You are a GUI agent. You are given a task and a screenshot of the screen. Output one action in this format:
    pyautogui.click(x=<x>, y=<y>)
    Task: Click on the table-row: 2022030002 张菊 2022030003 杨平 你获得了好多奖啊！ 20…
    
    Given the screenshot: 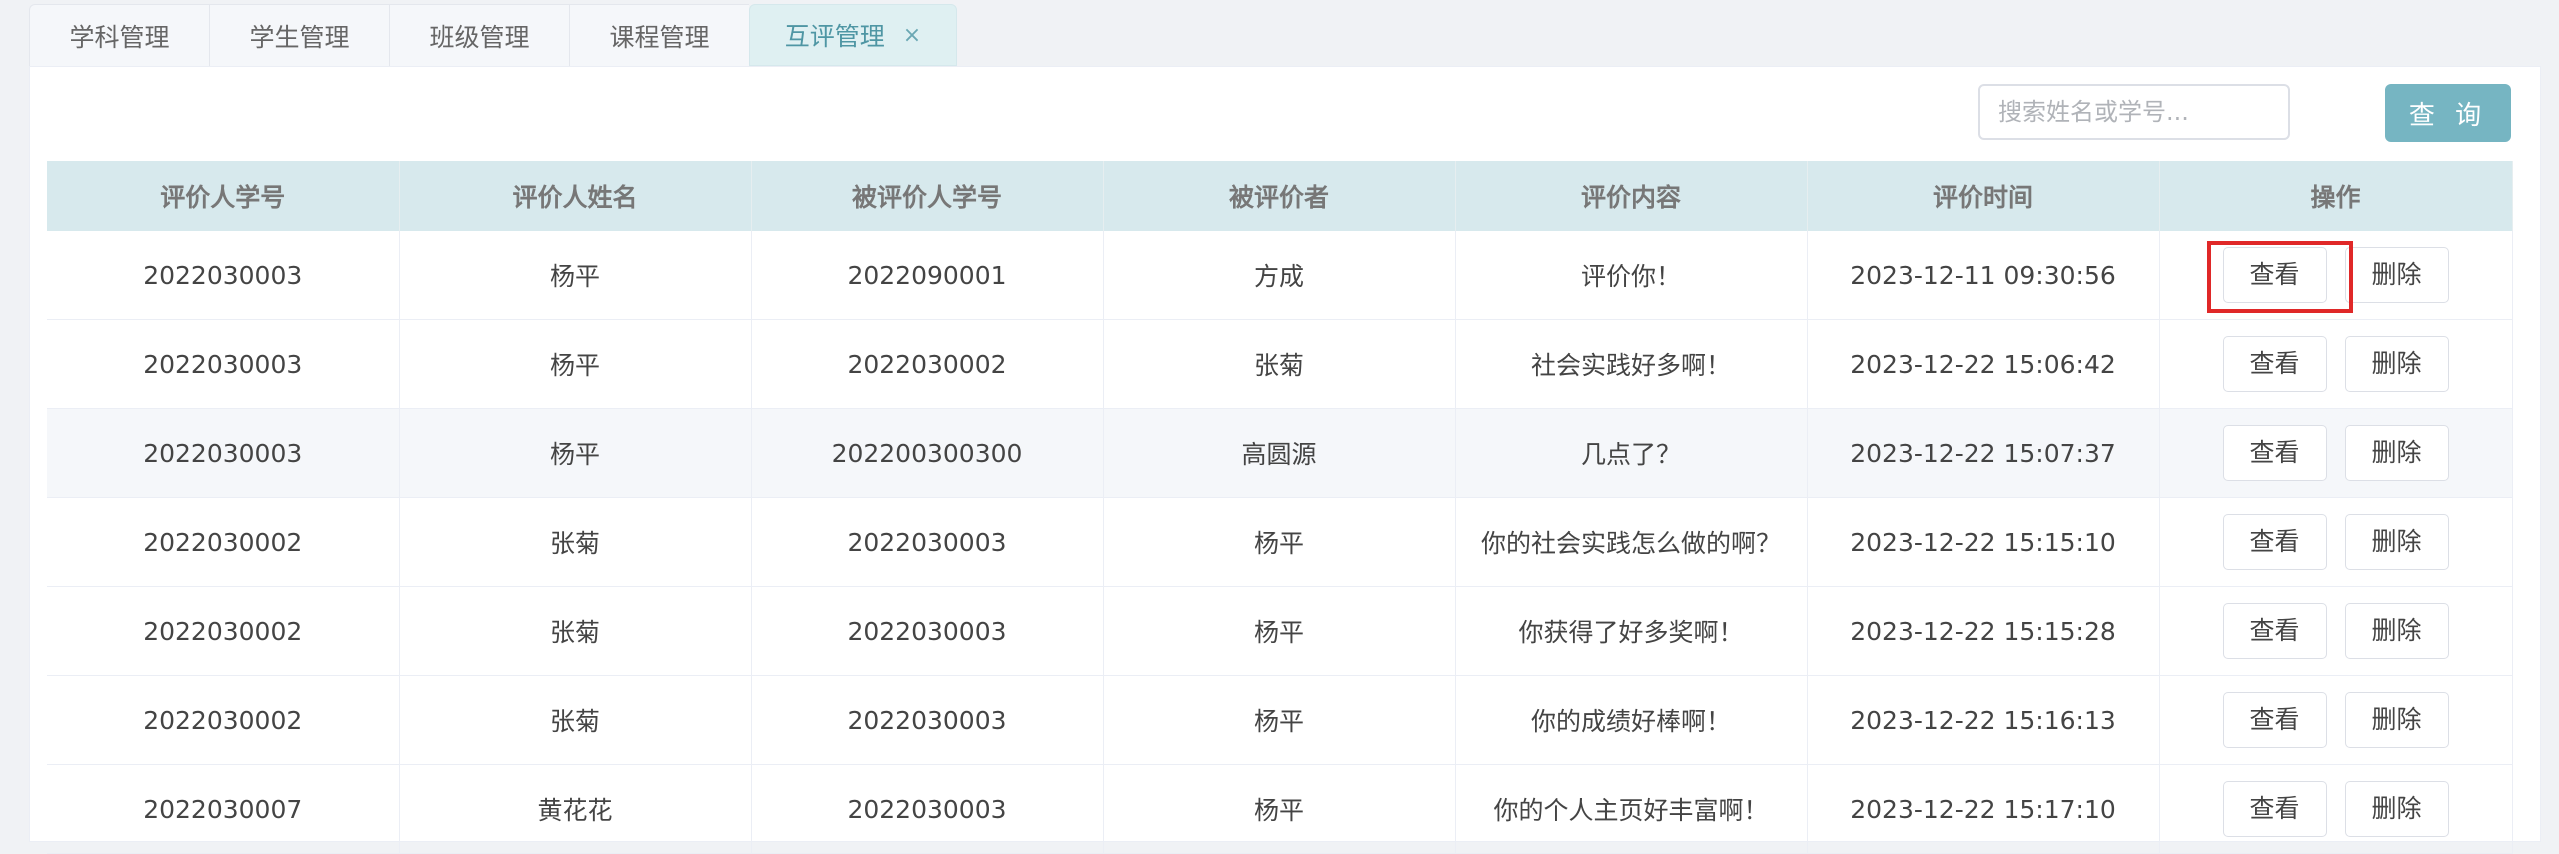 What is the action you would take?
    pyautogui.click(x=1280, y=631)
    